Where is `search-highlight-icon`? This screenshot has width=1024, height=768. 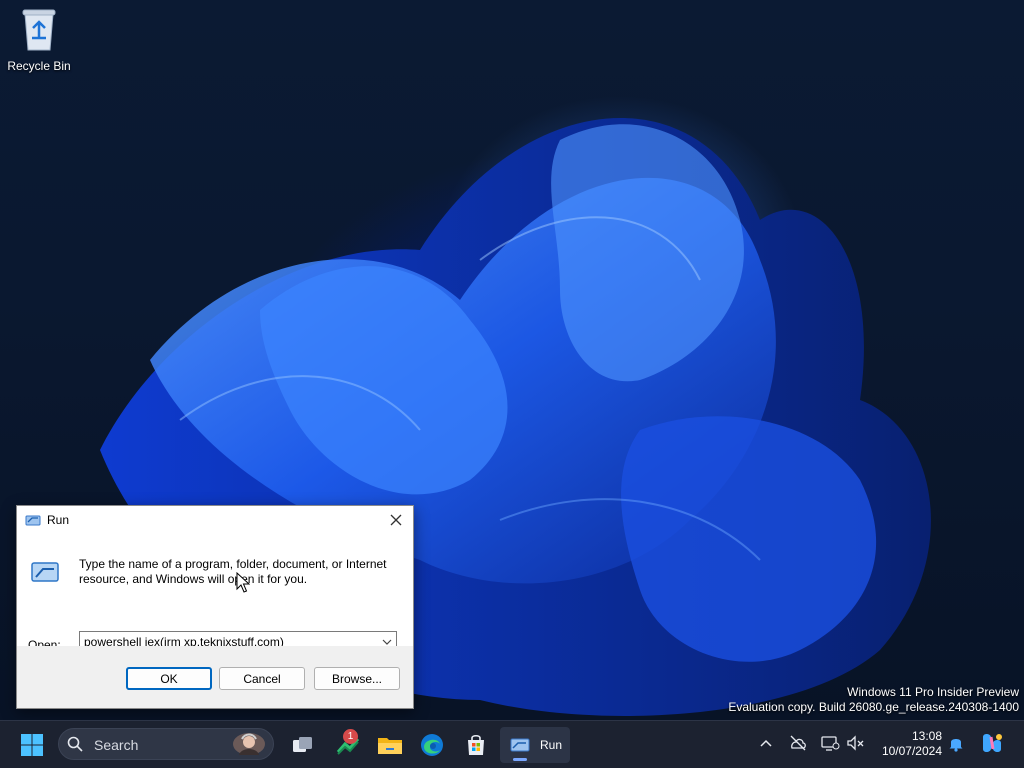
search-highlight-icon is located at coordinates (249, 744).